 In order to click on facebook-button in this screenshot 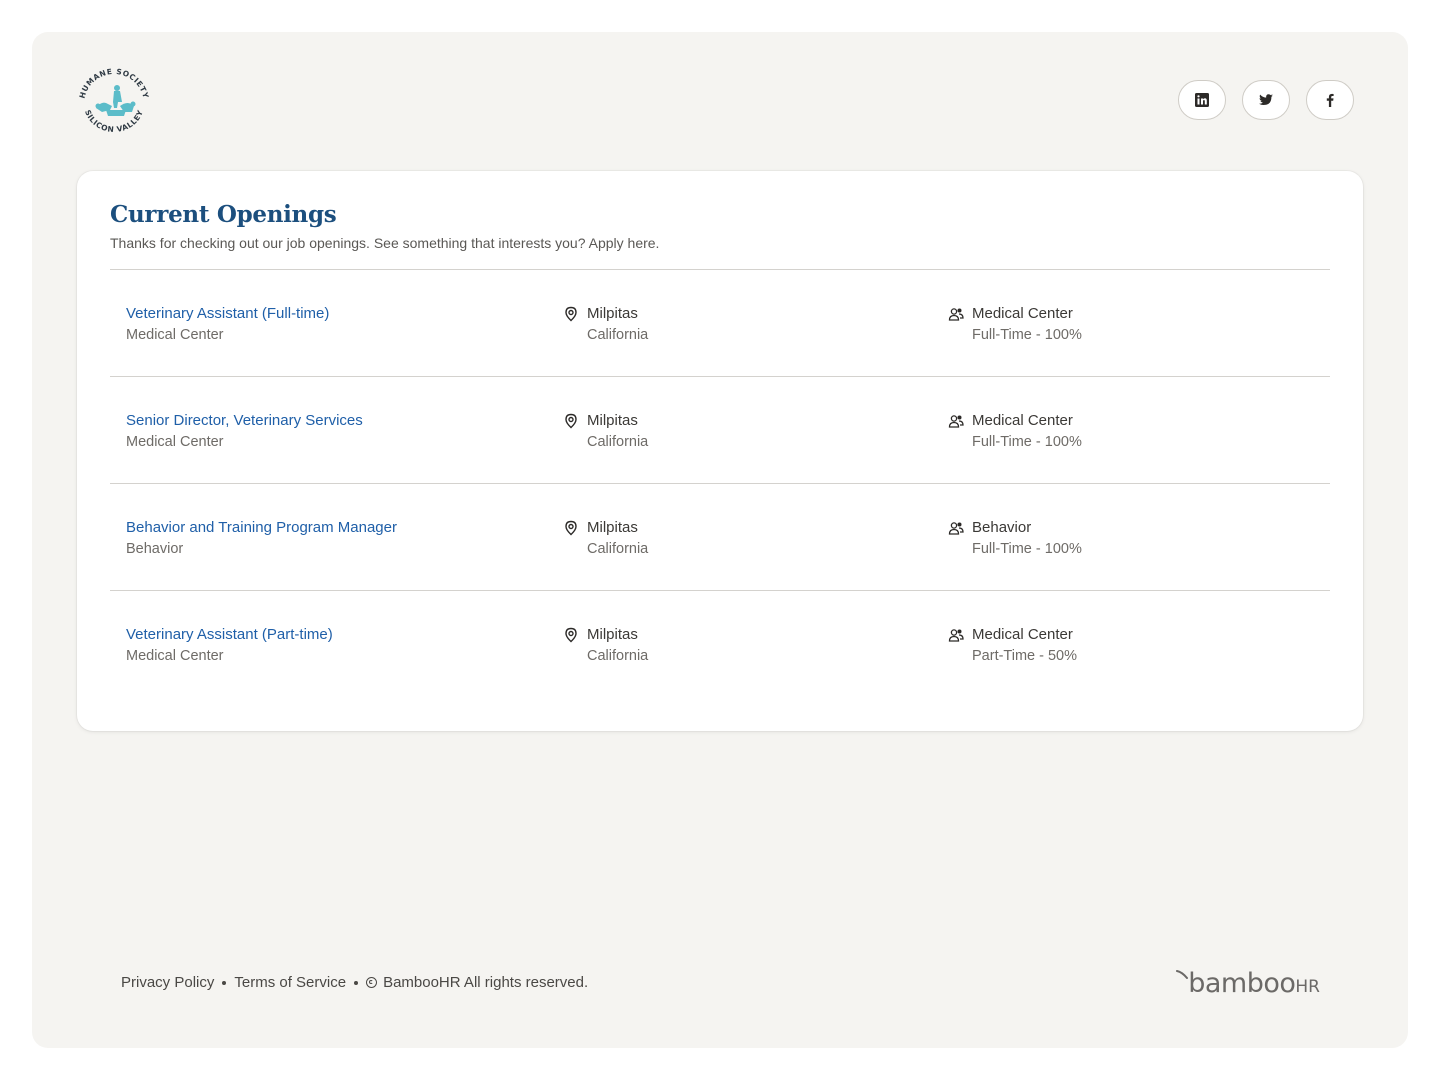, I will do `click(1330, 100)`.